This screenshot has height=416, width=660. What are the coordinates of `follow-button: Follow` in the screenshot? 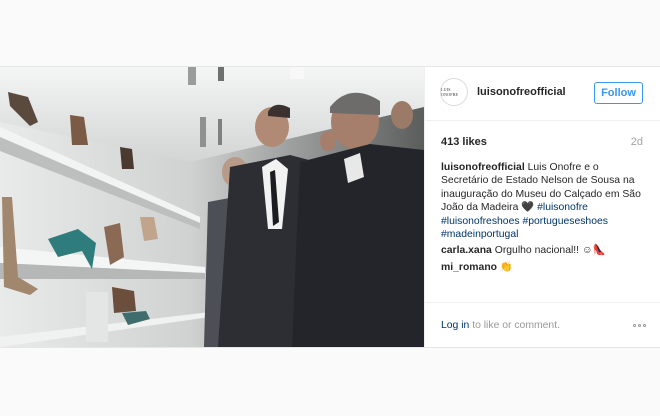 It's located at (618, 93).